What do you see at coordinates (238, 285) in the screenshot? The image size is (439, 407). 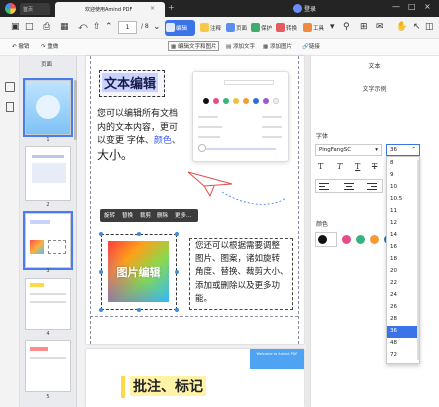 I see `paragraph-line: 添加或删除以及更多功` at bounding box center [238, 285].